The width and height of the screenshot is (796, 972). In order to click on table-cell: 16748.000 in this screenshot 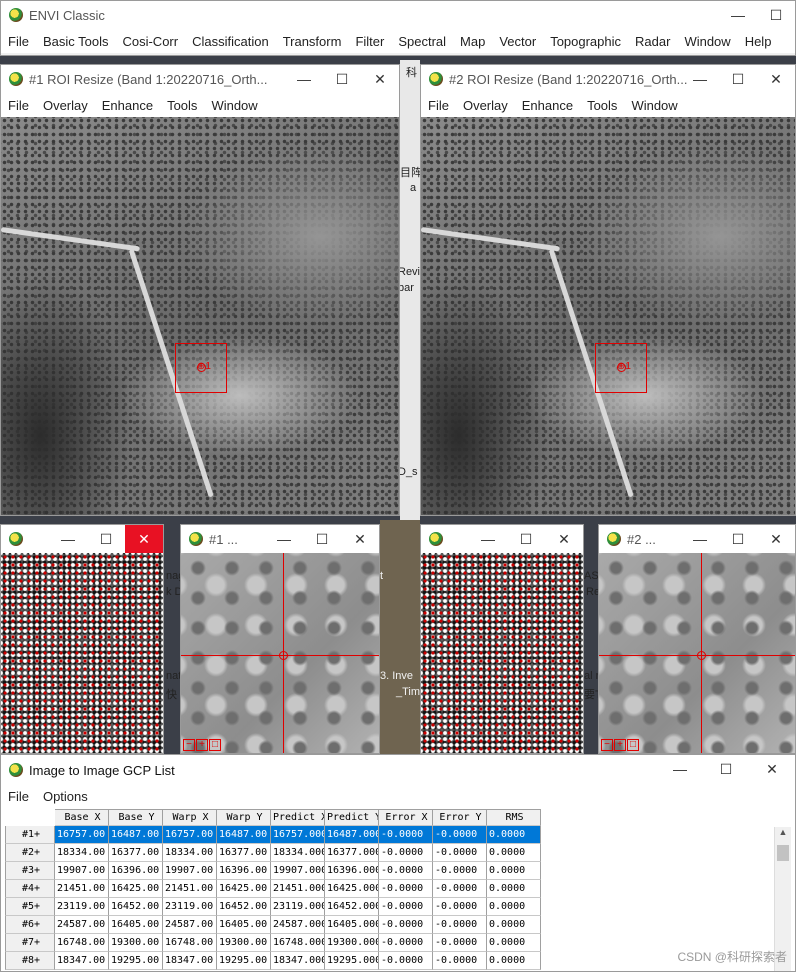, I will do `click(298, 943)`.